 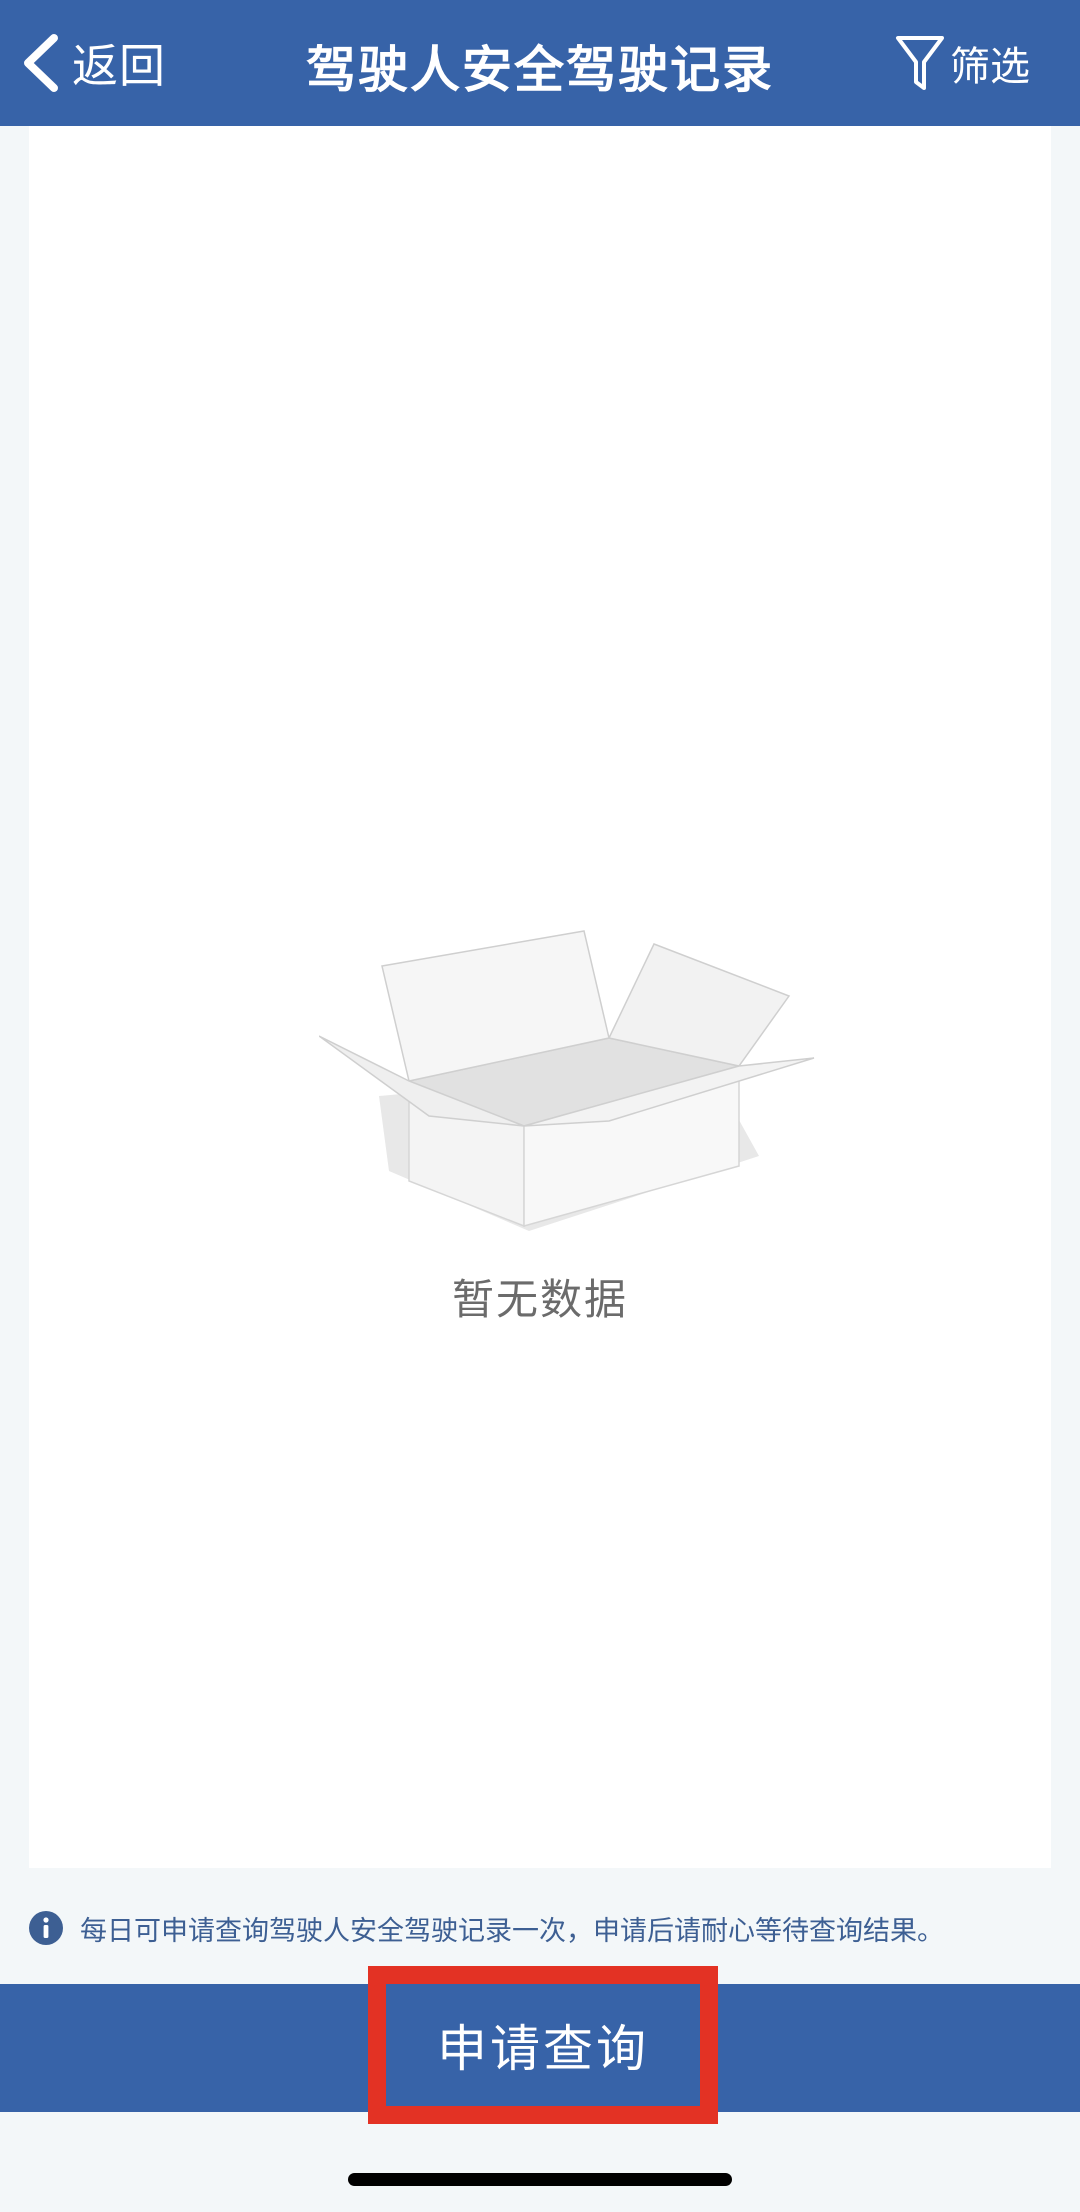 I want to click on filter-button: 筛选, so click(x=962, y=63).